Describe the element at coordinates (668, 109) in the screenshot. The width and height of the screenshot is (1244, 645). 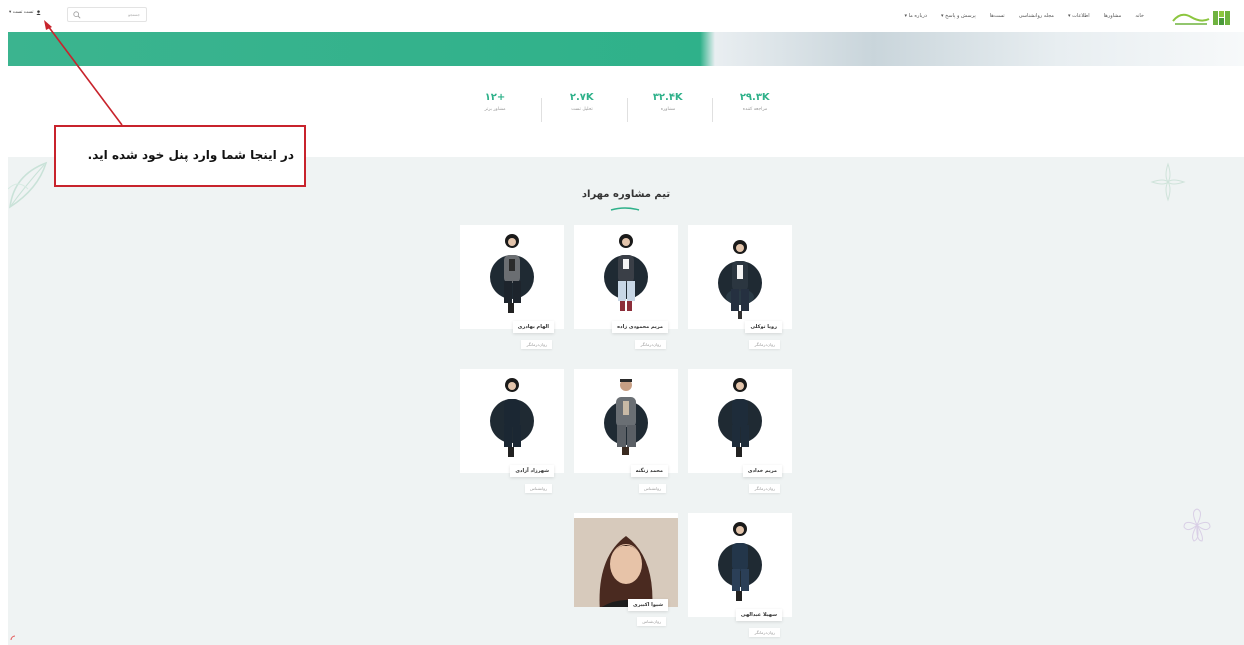
I see `stat-label: مشاوره` at that location.